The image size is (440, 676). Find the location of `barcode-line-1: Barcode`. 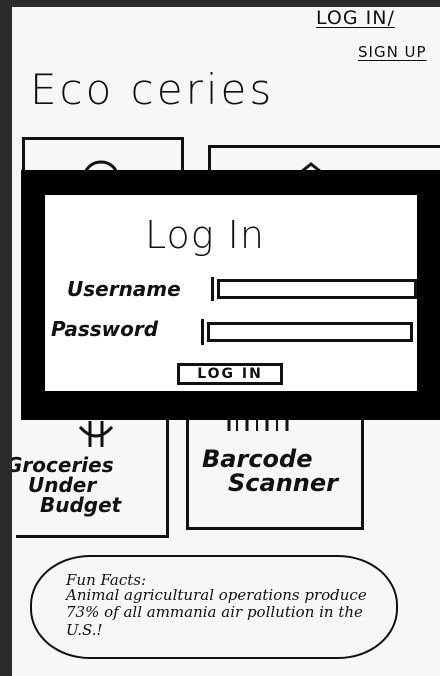

barcode-line-1: Barcode is located at coordinates (257, 459).